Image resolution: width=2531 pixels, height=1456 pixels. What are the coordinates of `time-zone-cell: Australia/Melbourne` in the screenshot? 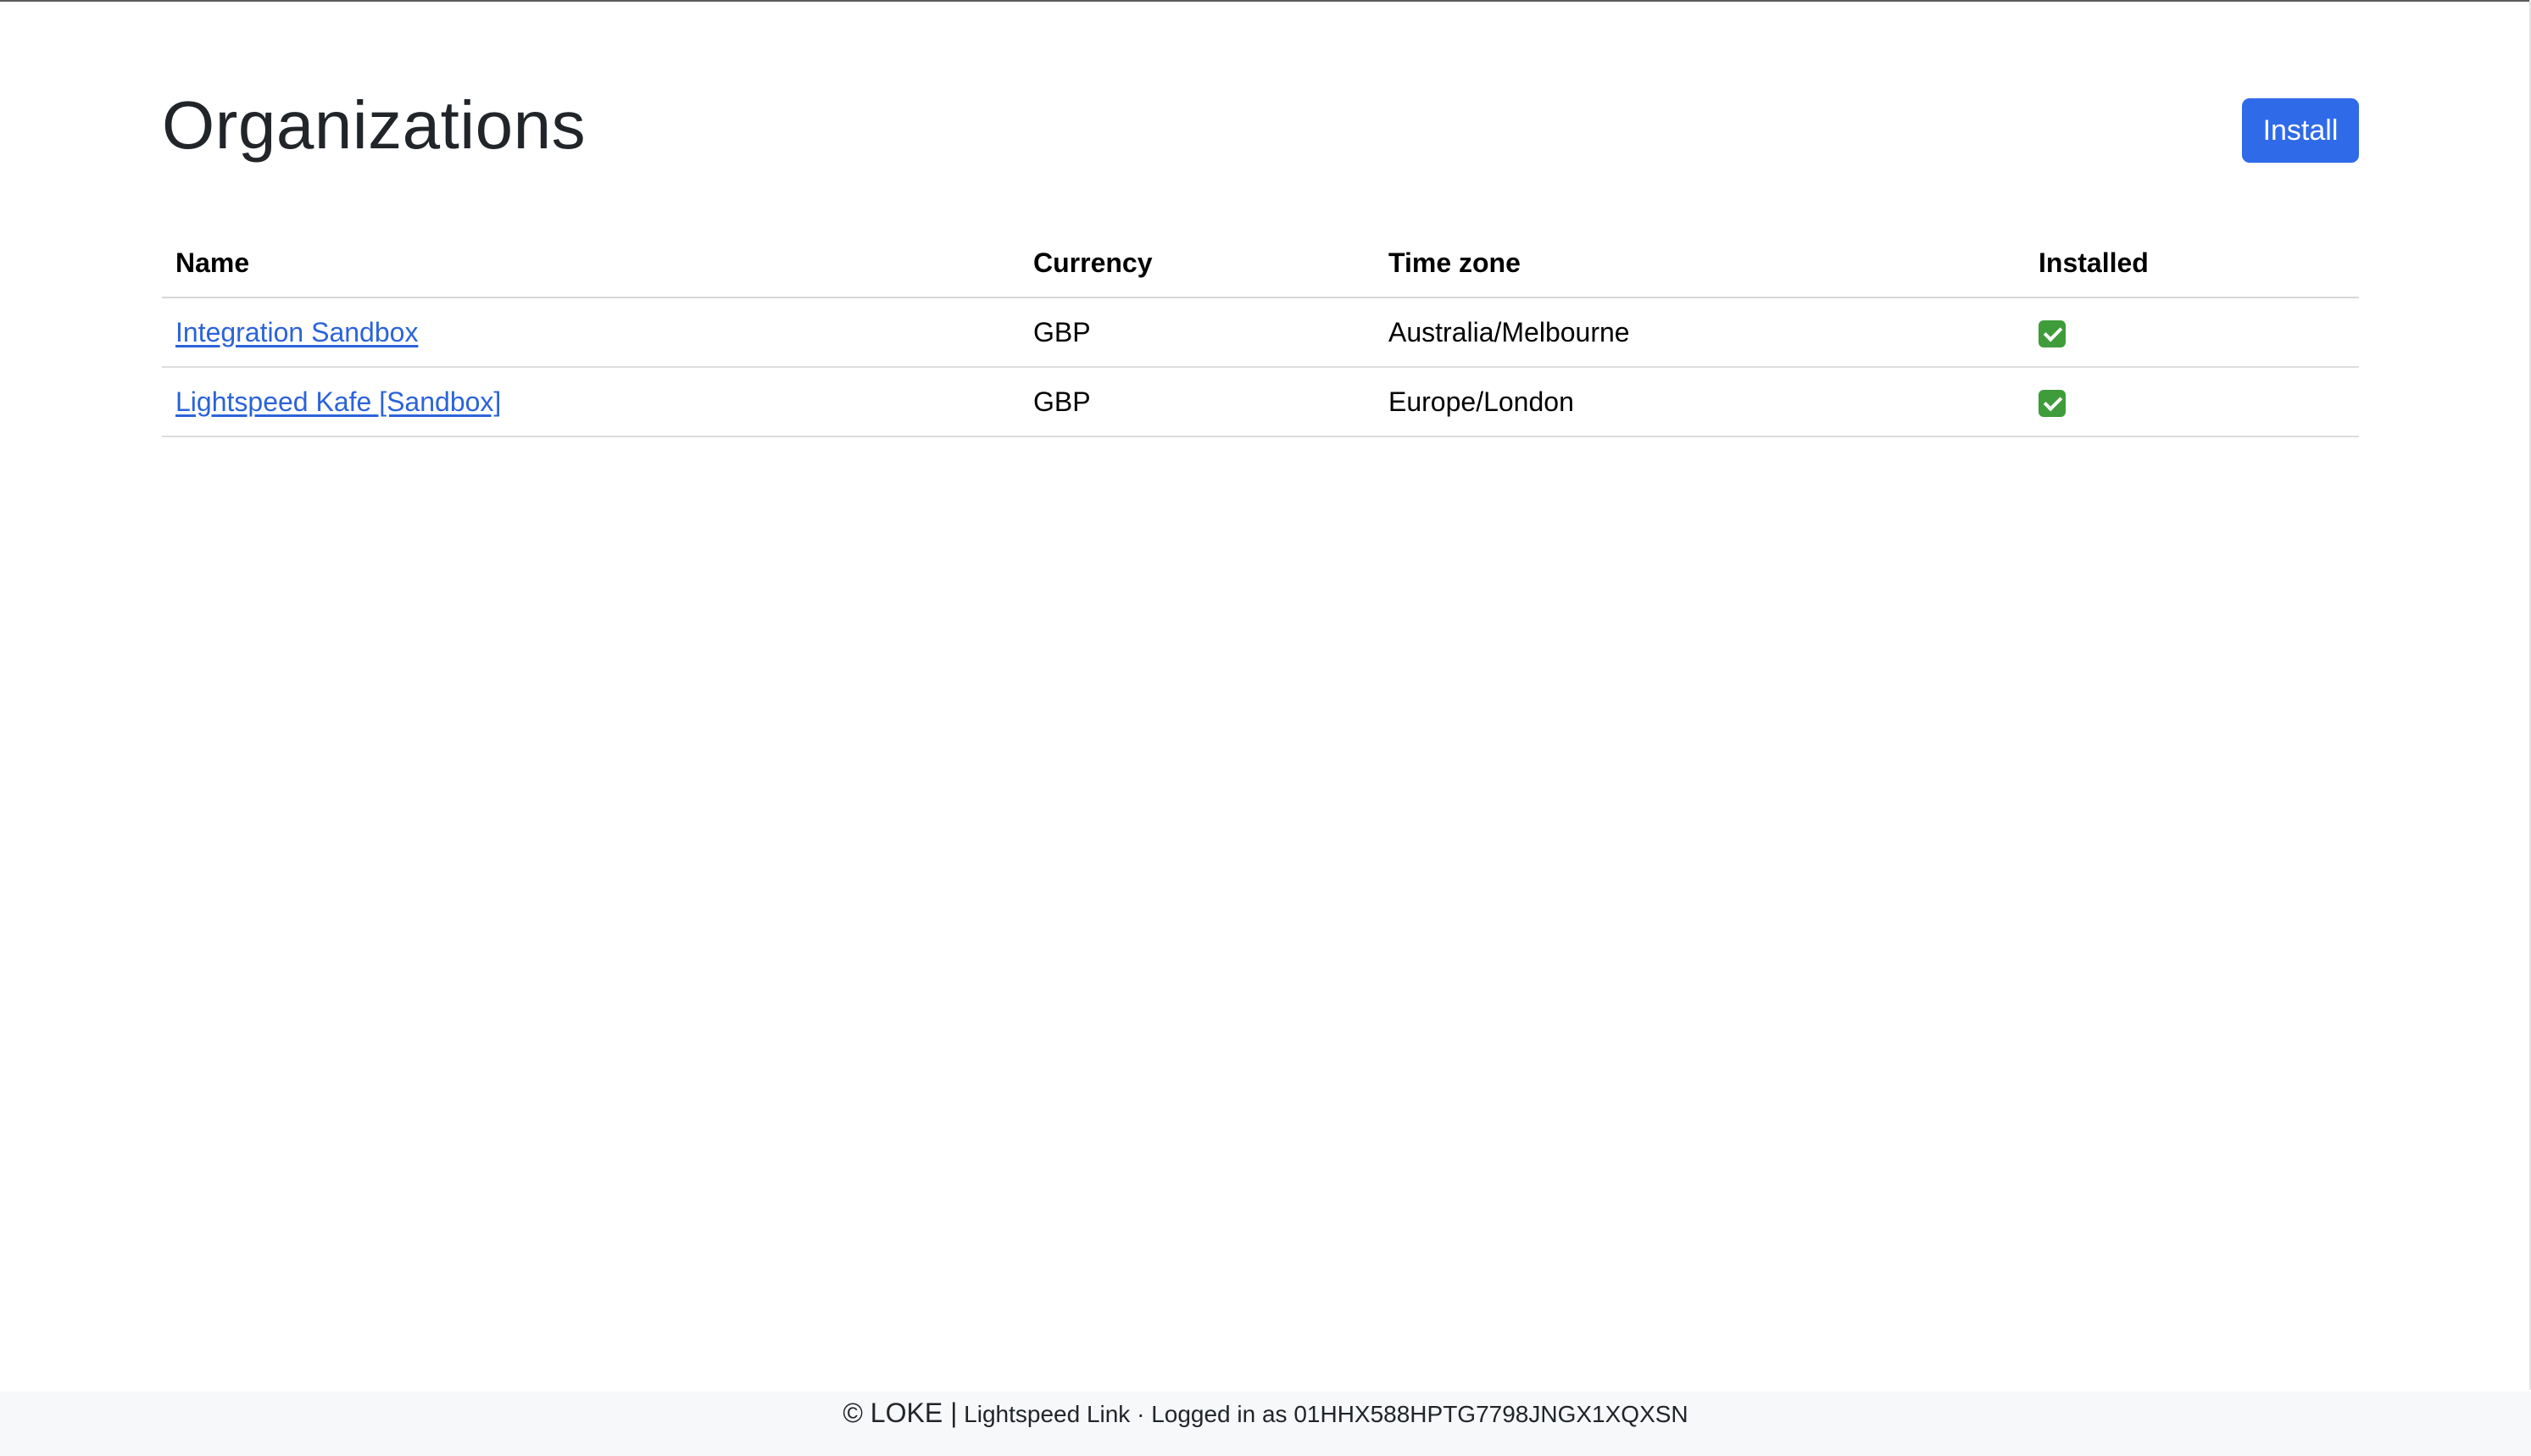 It's located at (1700, 332).